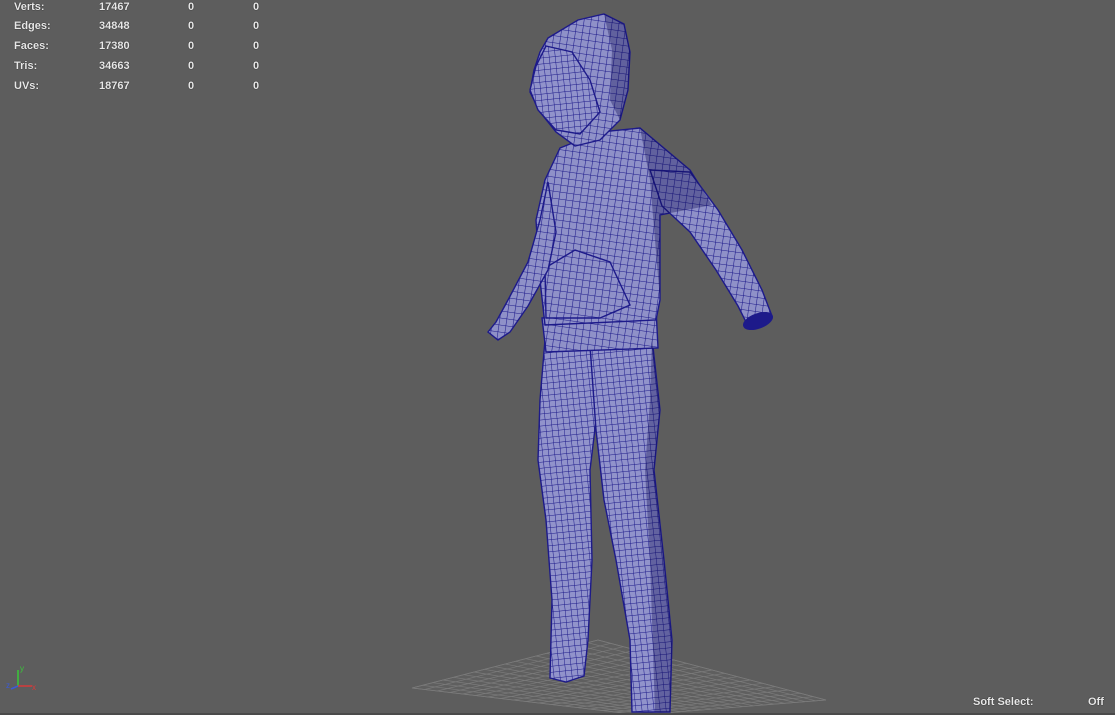 This screenshot has width=1115, height=715. What do you see at coordinates (8, 685) in the screenshot?
I see `axis-z-label: z` at bounding box center [8, 685].